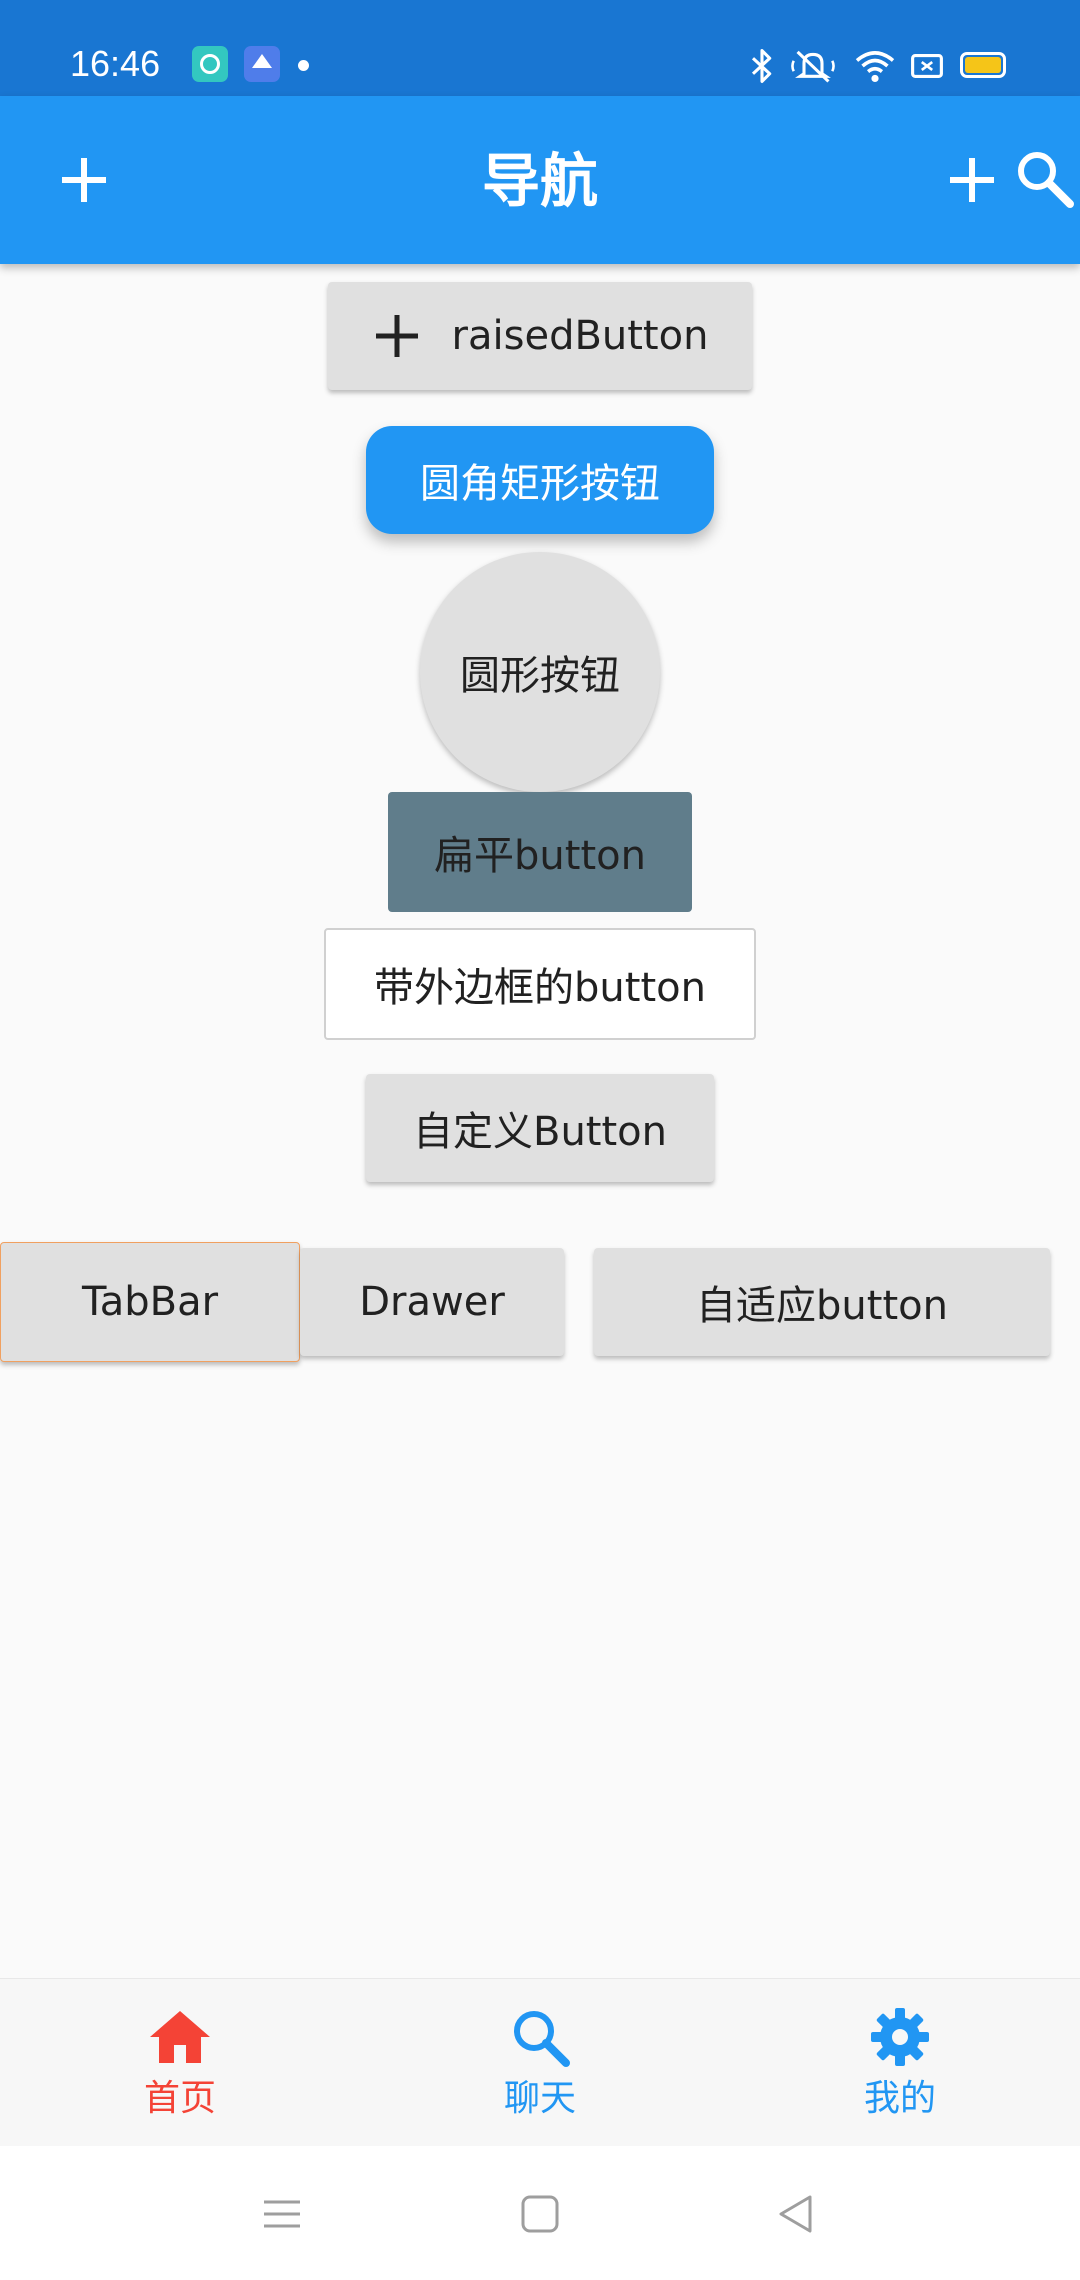 Image resolution: width=1080 pixels, height=2280 pixels. What do you see at coordinates (179, 2098) in the screenshot?
I see `nav-item-home-label: 首页` at bounding box center [179, 2098].